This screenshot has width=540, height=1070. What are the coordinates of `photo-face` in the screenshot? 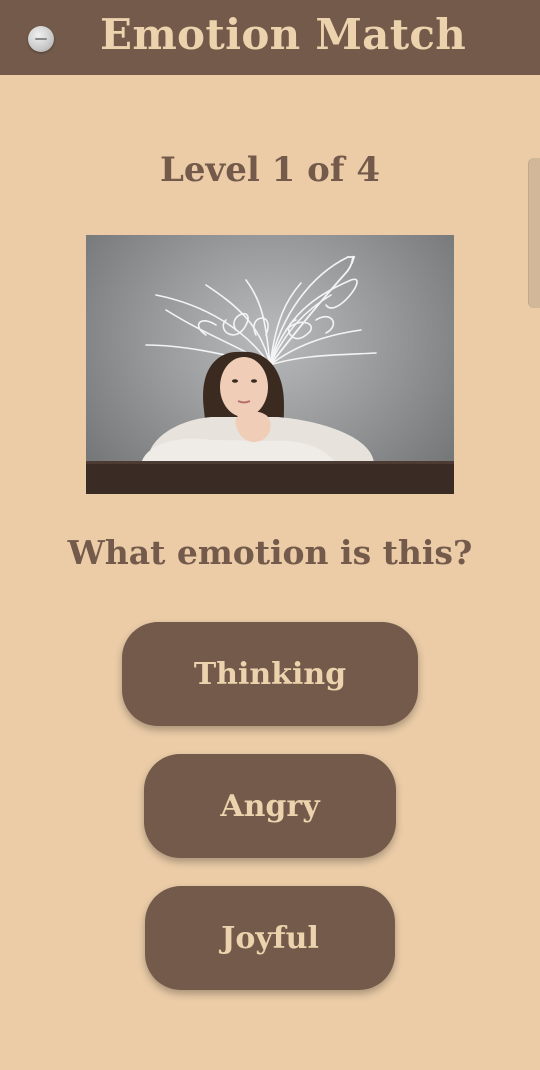 It's located at (244, 387).